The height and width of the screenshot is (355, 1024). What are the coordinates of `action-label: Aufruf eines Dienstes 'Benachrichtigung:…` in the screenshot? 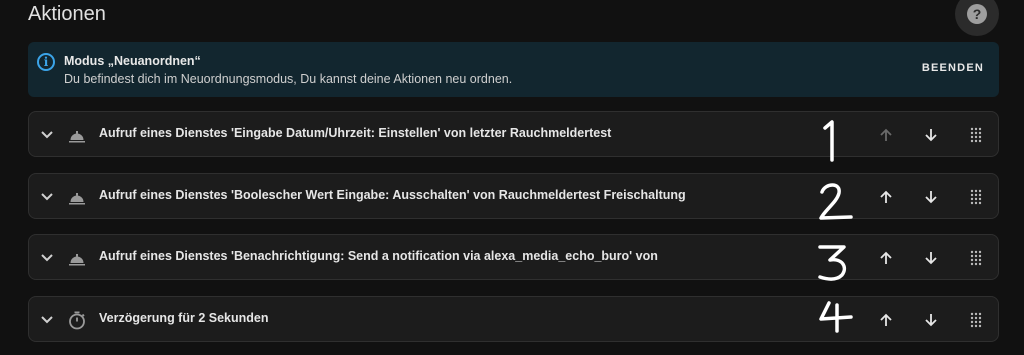 It's located at (378, 256).